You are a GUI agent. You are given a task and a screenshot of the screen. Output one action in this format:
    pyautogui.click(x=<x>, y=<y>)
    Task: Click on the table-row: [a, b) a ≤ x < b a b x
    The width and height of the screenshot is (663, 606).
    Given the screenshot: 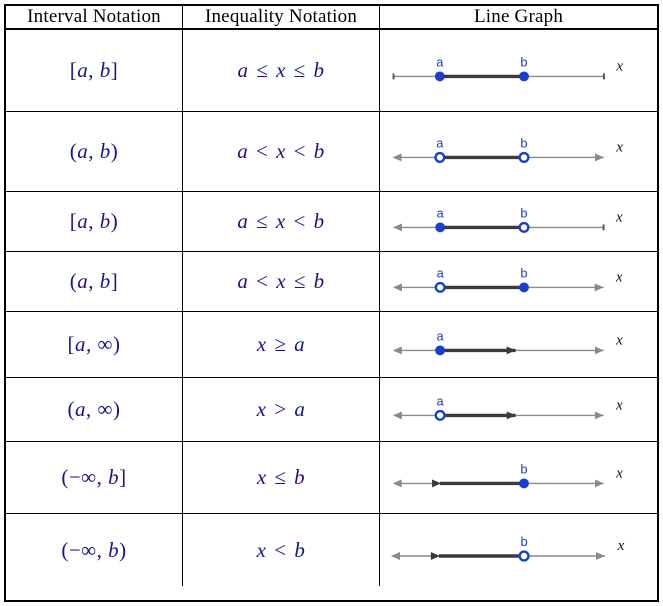 What is the action you would take?
    pyautogui.click(x=331, y=222)
    